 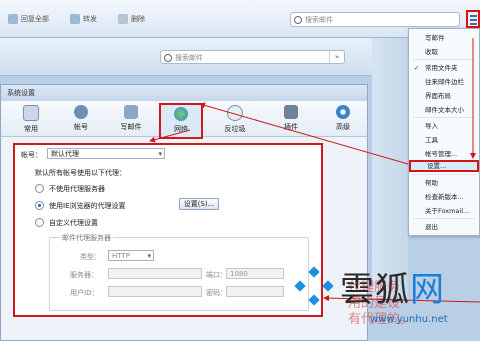 I want to click on mail-search-placeholder: 搜索邮件, so click(x=189, y=58).